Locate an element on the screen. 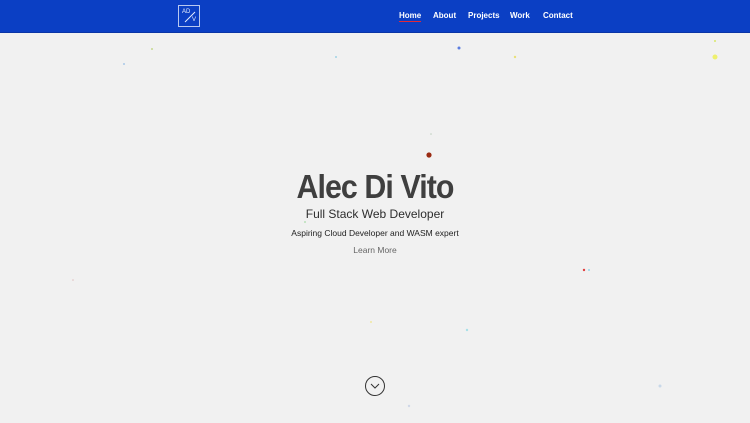 Image resolution: width=750 pixels, height=423 pixels. hero-title: Full Stack Web Developer is located at coordinates (375, 214).